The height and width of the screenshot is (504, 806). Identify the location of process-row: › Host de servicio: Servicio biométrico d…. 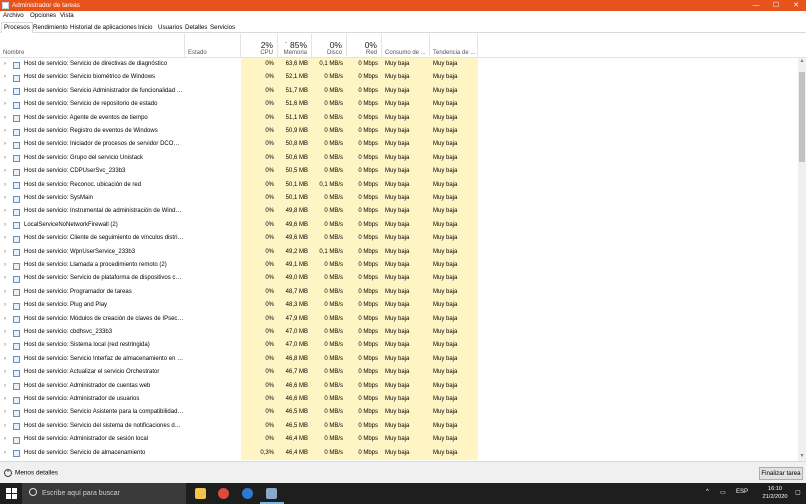
(399, 78).